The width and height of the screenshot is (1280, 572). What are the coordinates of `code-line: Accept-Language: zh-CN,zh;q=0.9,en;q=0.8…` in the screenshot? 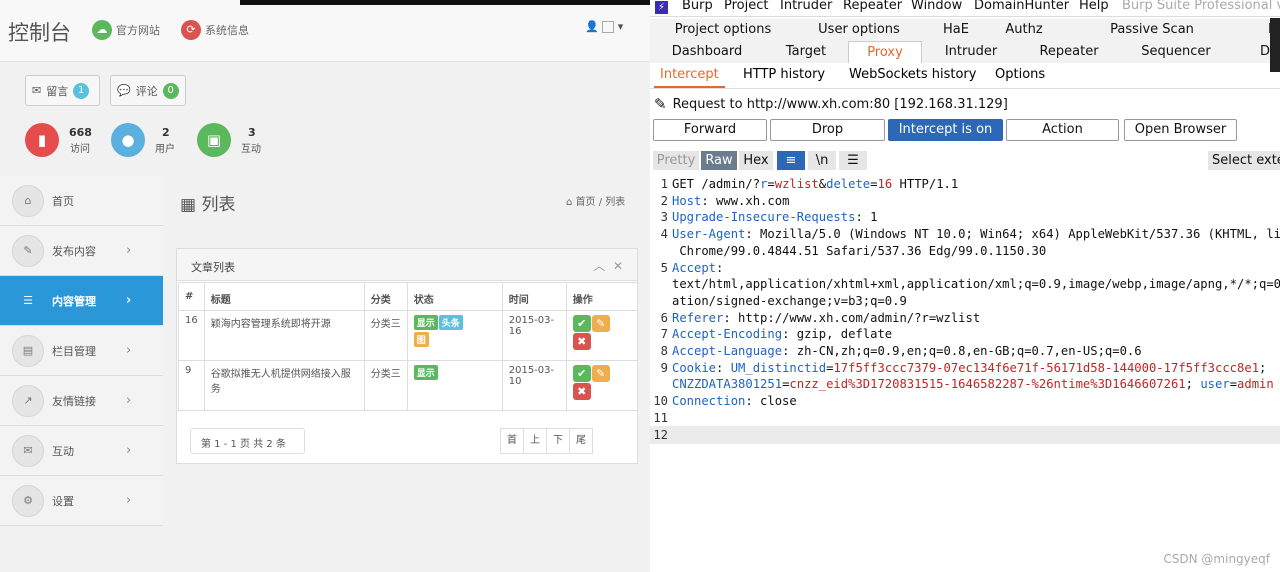 It's located at (907, 351).